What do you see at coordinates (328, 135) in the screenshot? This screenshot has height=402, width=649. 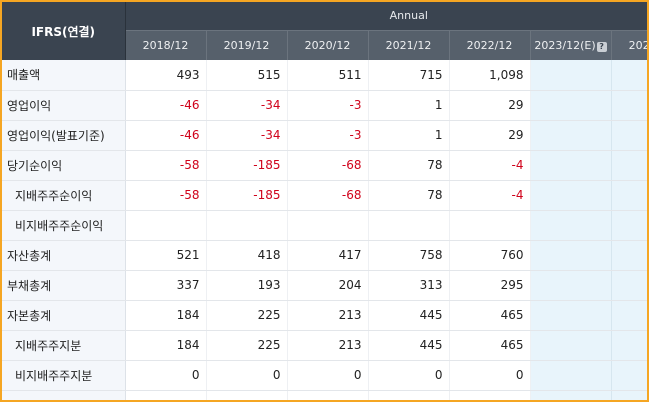 I see `value-cell: -3` at bounding box center [328, 135].